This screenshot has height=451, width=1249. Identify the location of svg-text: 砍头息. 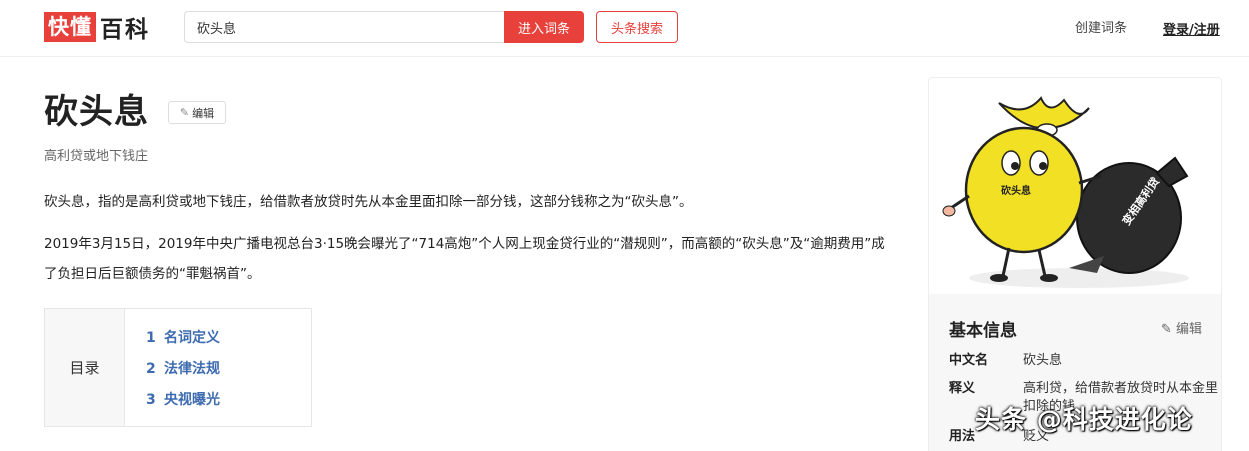
(1016, 190).